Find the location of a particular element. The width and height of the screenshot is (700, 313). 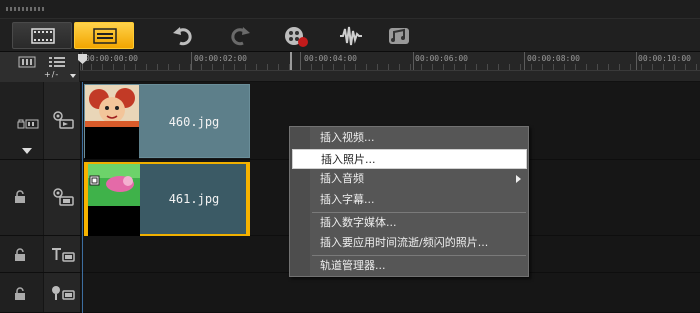

ruler-tick-label: 00:00:10:00 is located at coordinates (664, 58).